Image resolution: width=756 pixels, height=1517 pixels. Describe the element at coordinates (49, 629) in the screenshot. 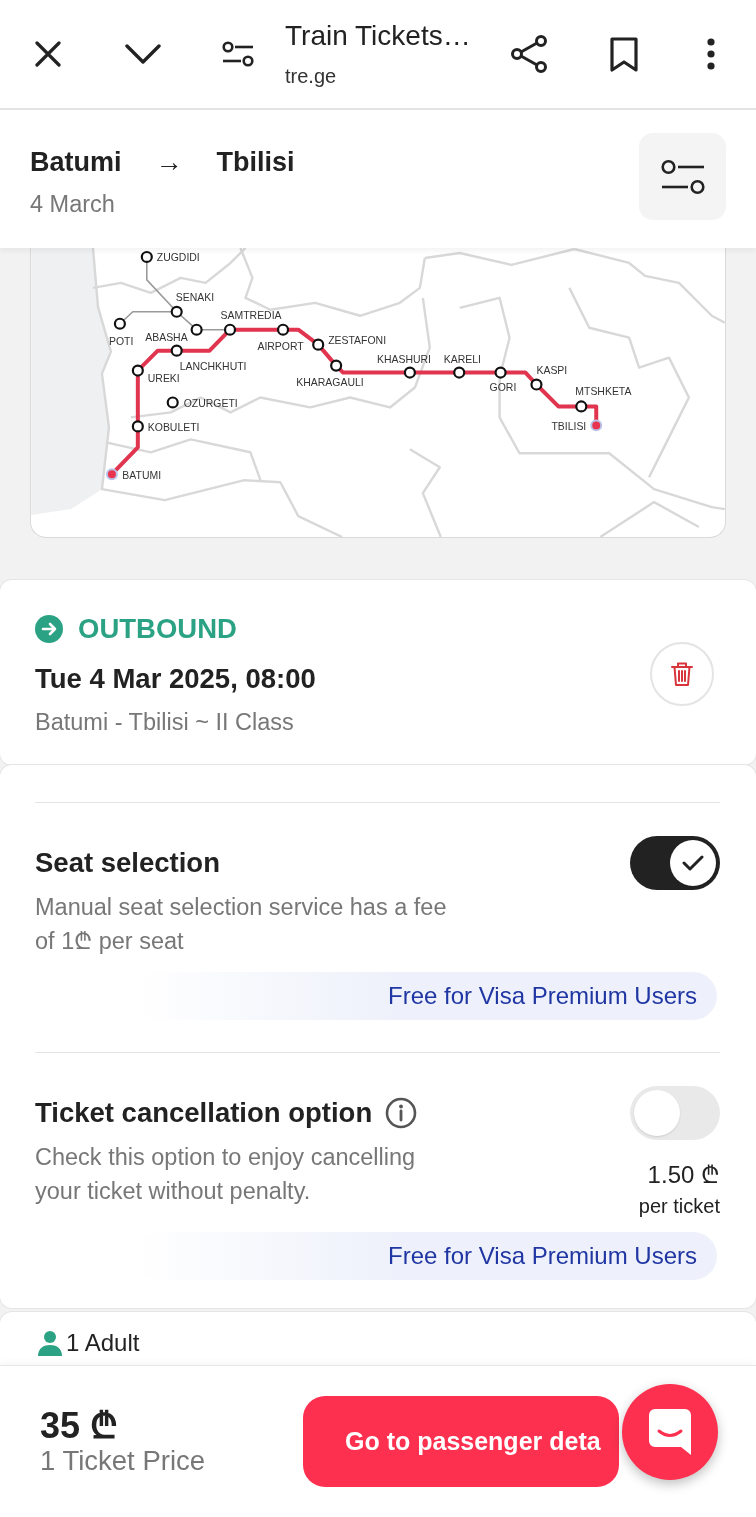

I see `arrow-circle-icon` at that location.